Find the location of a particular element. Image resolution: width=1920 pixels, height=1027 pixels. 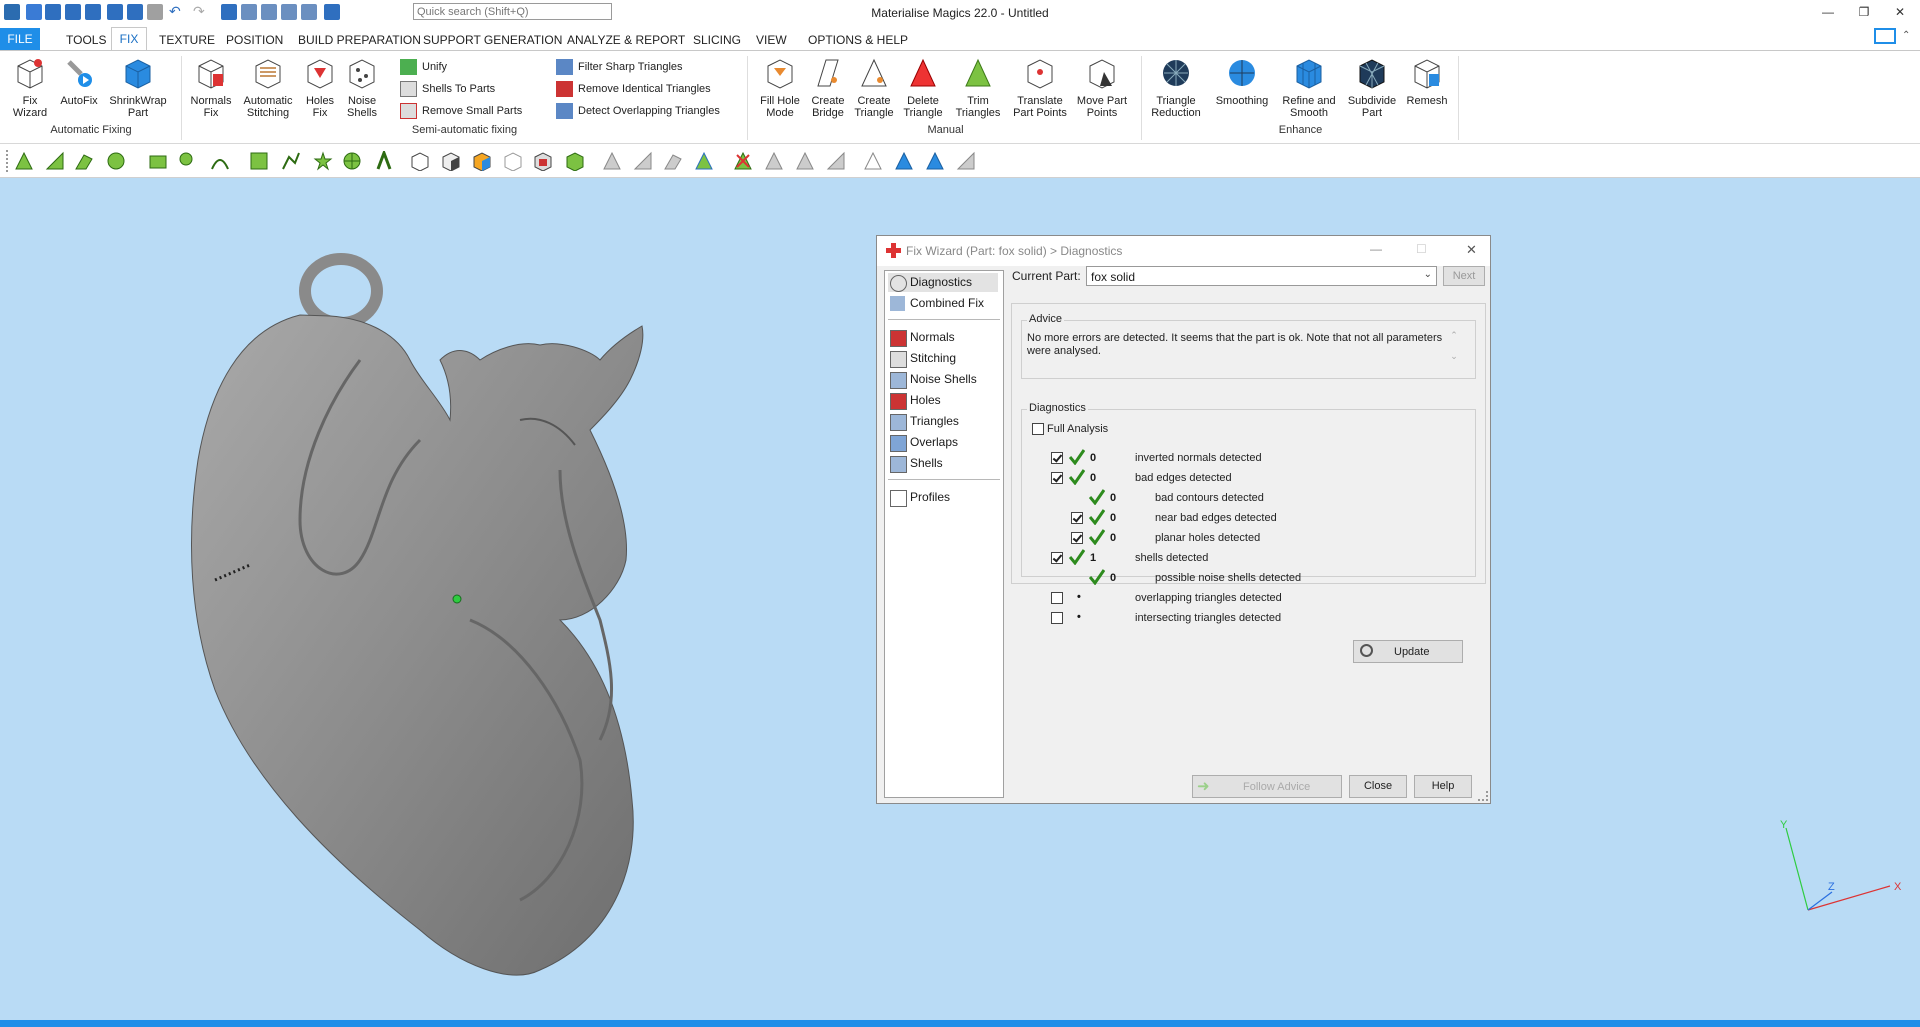

shrinkwrap-part-button: ShrinkWrap Part is located at coordinates (138, 87).